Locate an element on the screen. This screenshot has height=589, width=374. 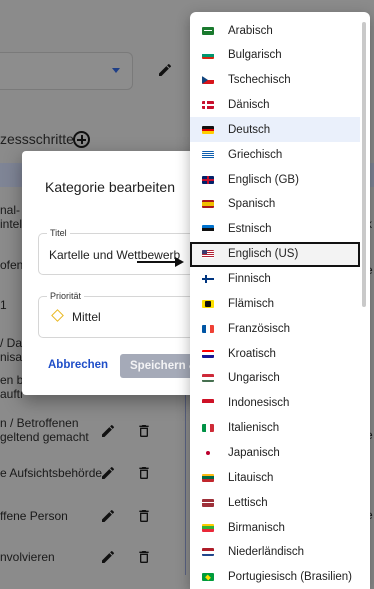
flag-lv-icon is located at coordinates (208, 502).